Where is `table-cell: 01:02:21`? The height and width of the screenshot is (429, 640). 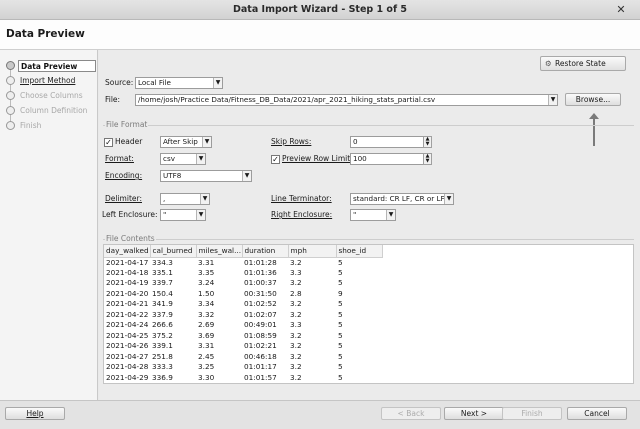
table-cell: 01:02:21 is located at coordinates (260, 346).